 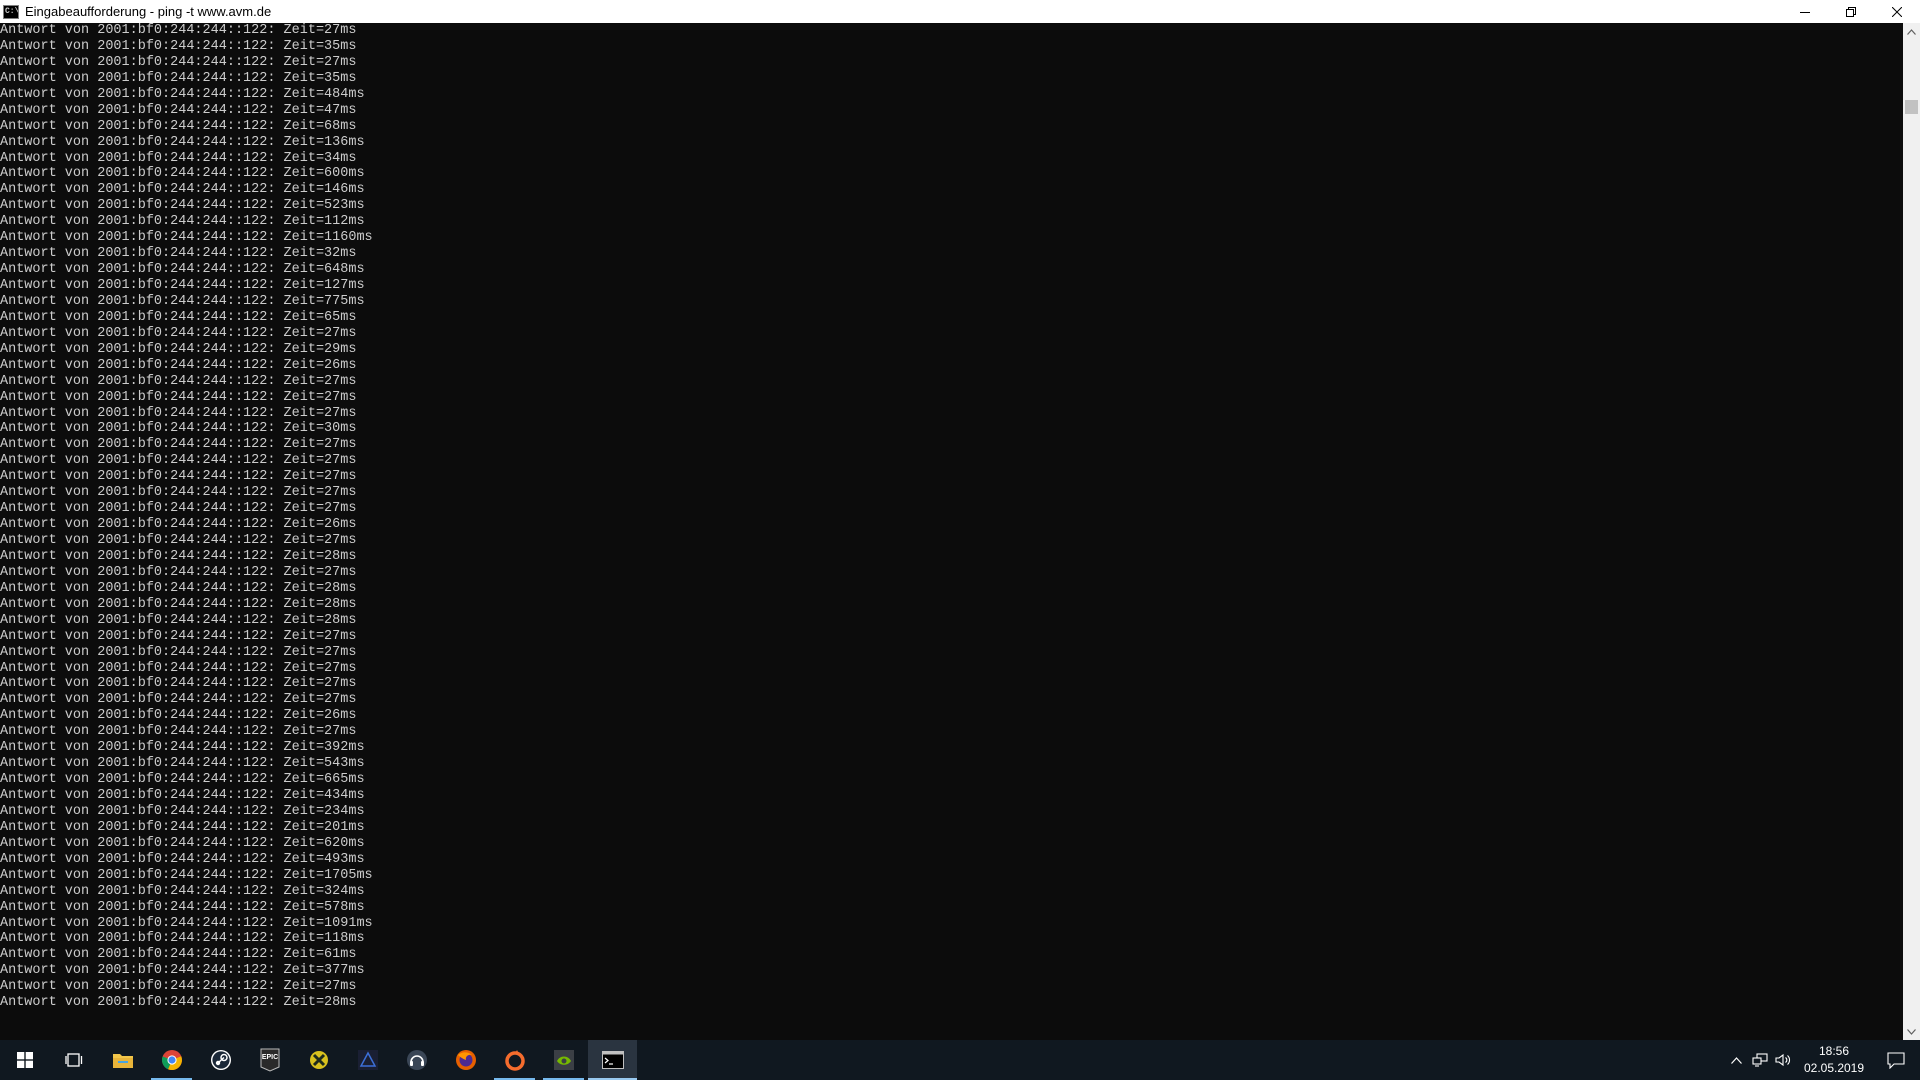 I want to click on system-tray: 18:56 02.05.2019, so click(x=1822, y=1060).